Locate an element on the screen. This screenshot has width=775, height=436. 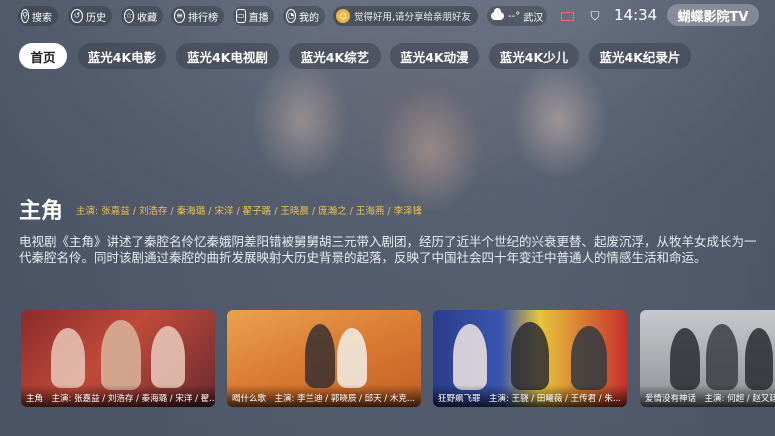
notice-ticker: ☺ 觉得好用,请分享给亲朋好友 is located at coordinates (405, 16).